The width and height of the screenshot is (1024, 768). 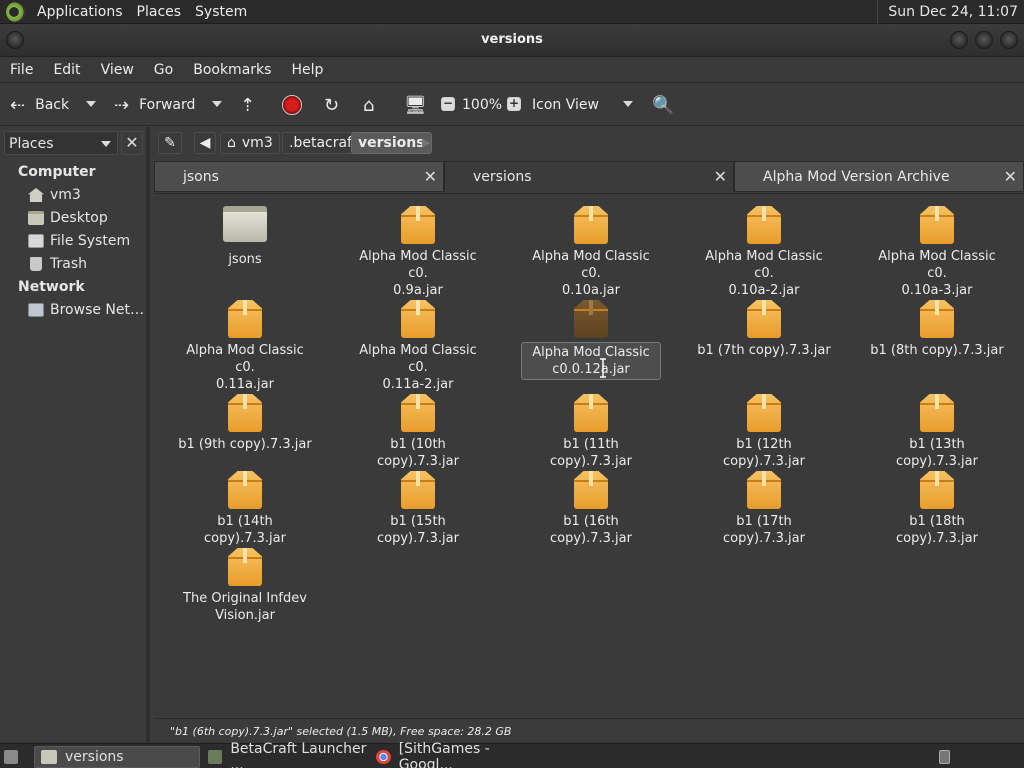 What do you see at coordinates (937, 509) in the screenshot?
I see `file-item: b1 (18th copy).7.3.jar` at bounding box center [937, 509].